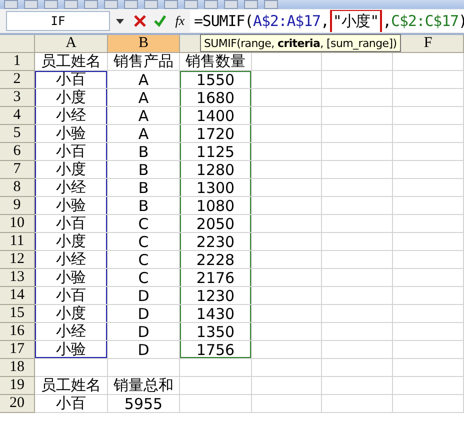 The height and width of the screenshot is (425, 464). Describe the element at coordinates (17, 206) in the screenshot. I see `row-header: 9` at that location.